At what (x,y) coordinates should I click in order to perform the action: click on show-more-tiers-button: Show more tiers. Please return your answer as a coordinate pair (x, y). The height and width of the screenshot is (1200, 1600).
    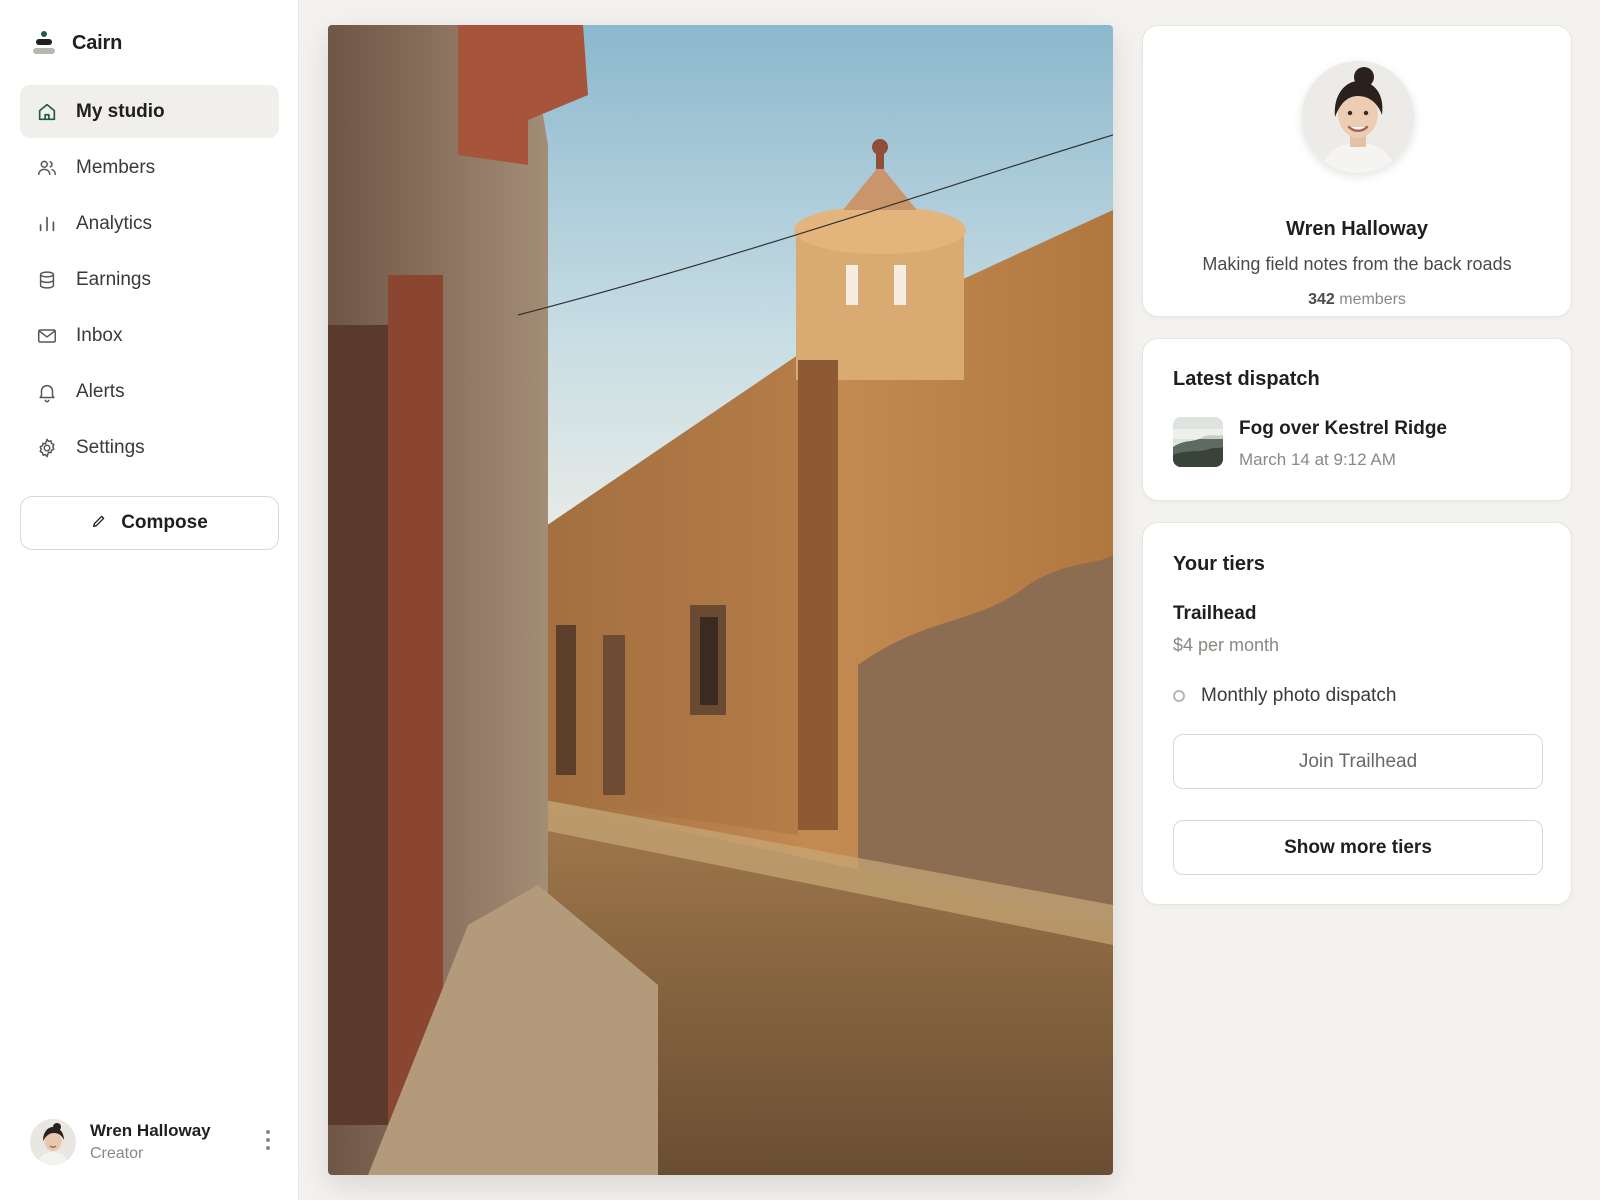
    Looking at the image, I should click on (1358, 847).